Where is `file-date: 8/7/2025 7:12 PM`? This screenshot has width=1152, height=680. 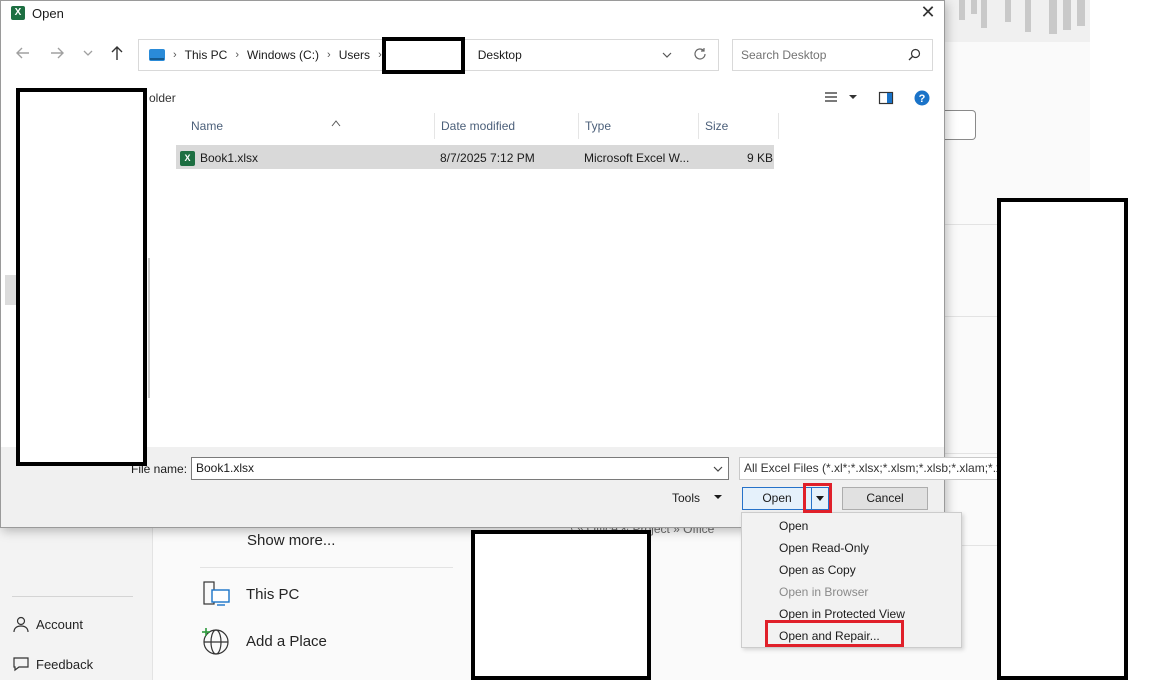
file-date: 8/7/2025 7:12 PM is located at coordinates (487, 158).